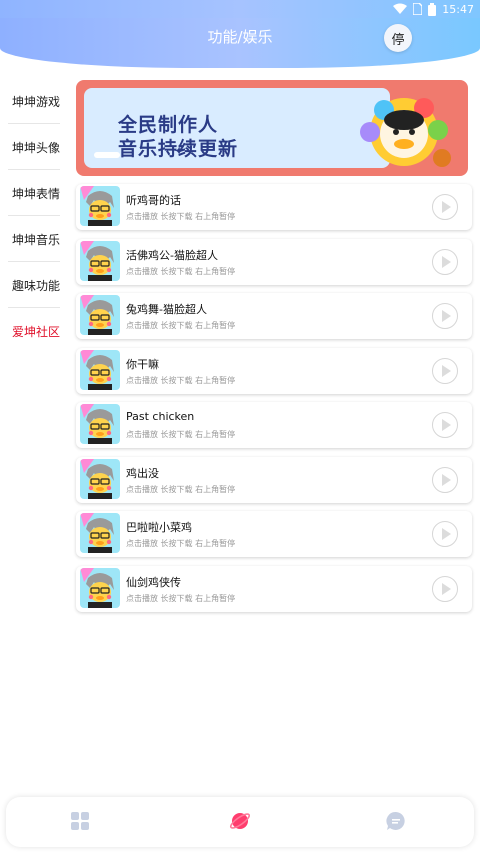 This screenshot has height=854, width=480. Describe the element at coordinates (33, 193) in the screenshot. I see `sidebar-item-stickers: 坤坤表情` at that location.